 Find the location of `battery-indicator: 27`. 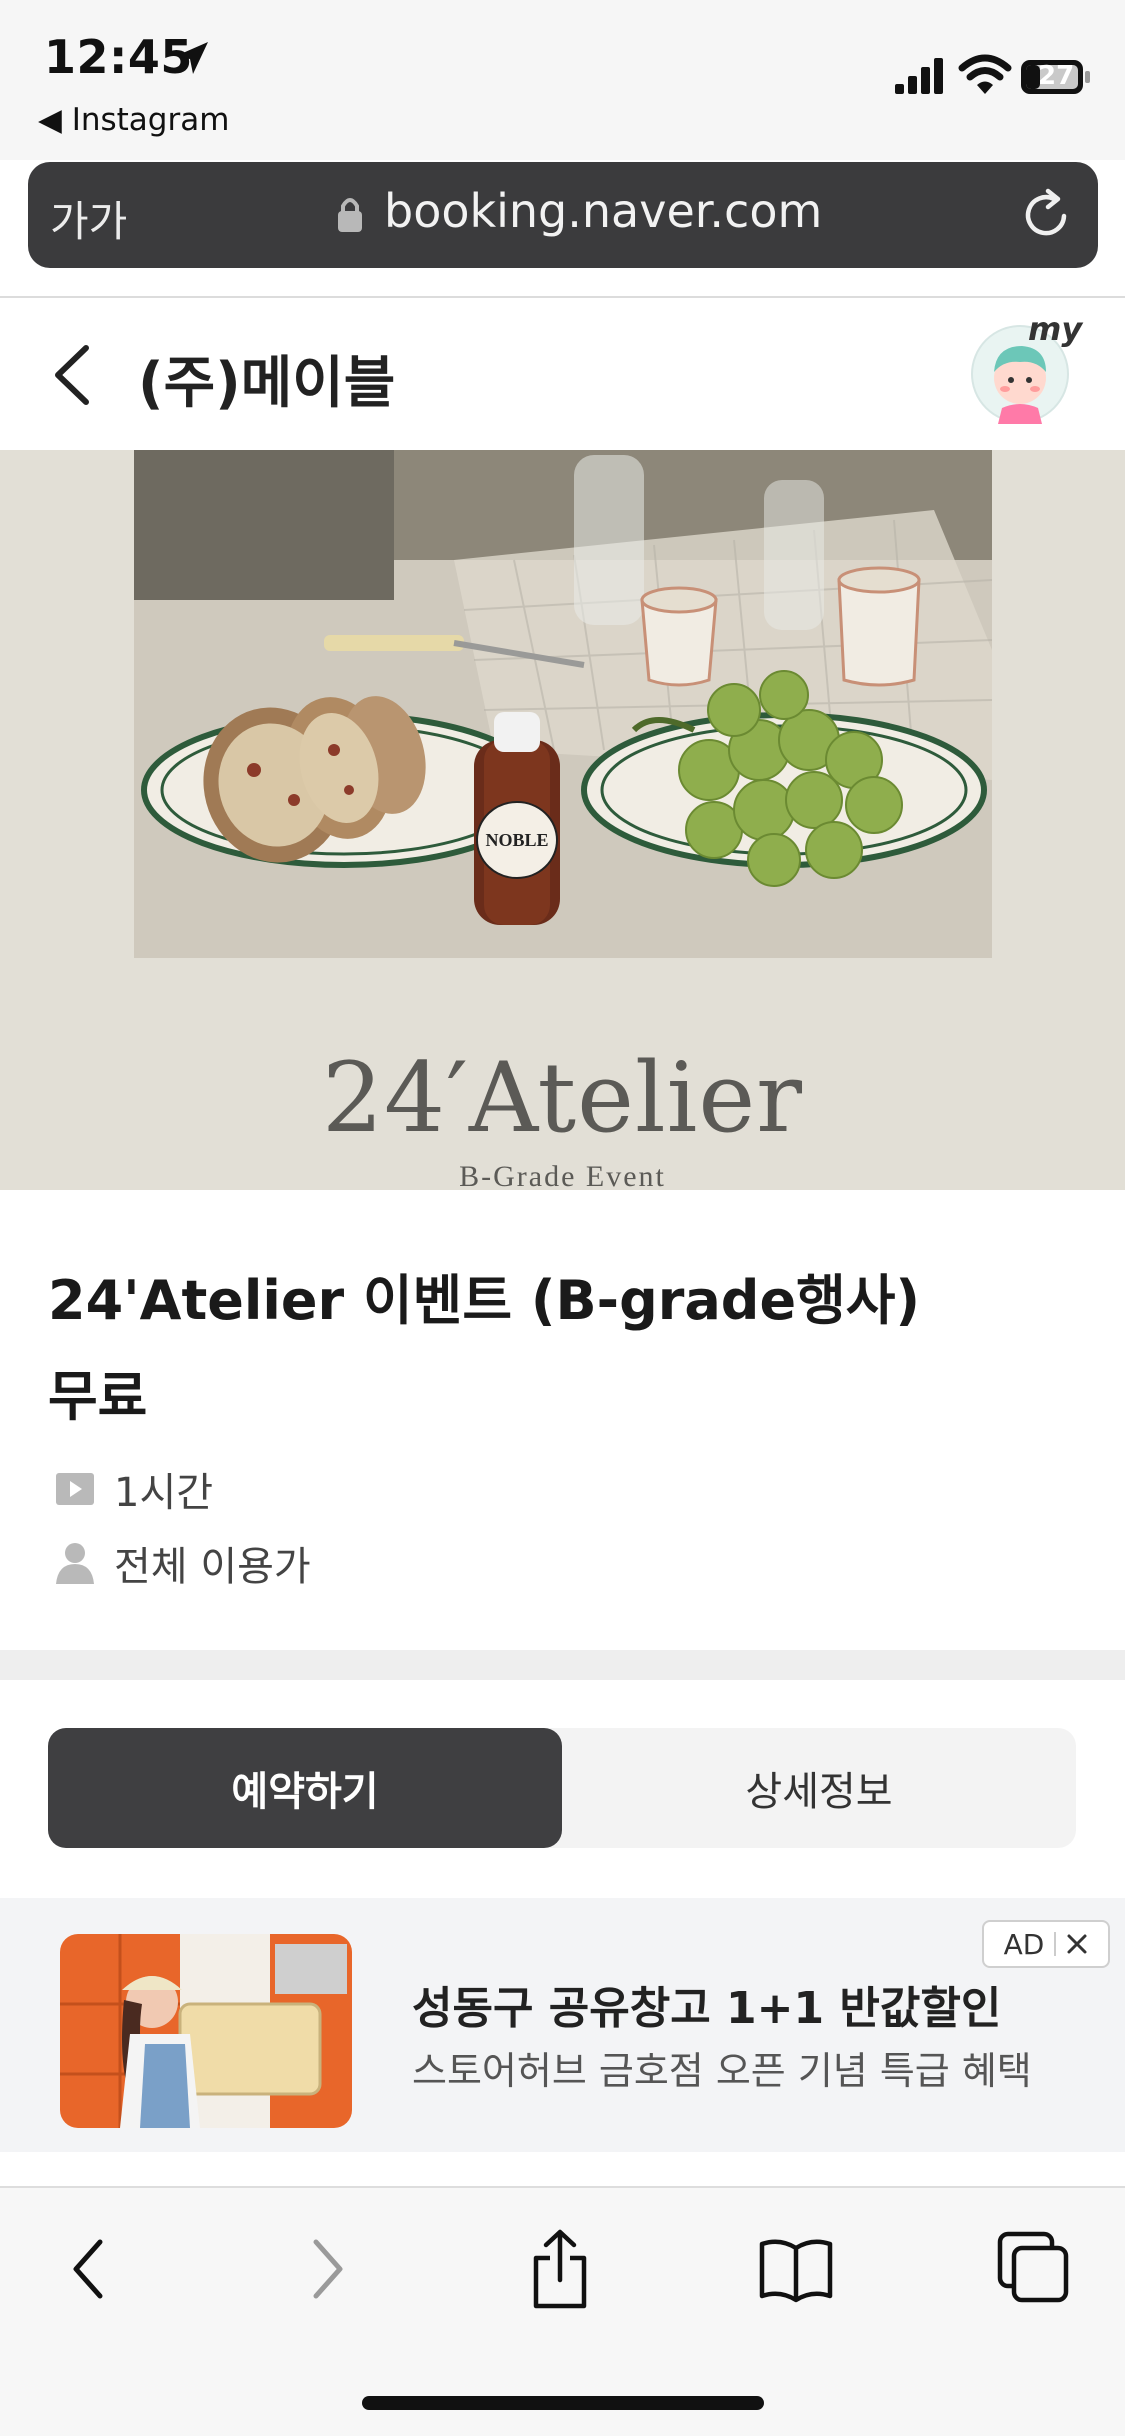

battery-indicator: 27 is located at coordinates (1056, 77).